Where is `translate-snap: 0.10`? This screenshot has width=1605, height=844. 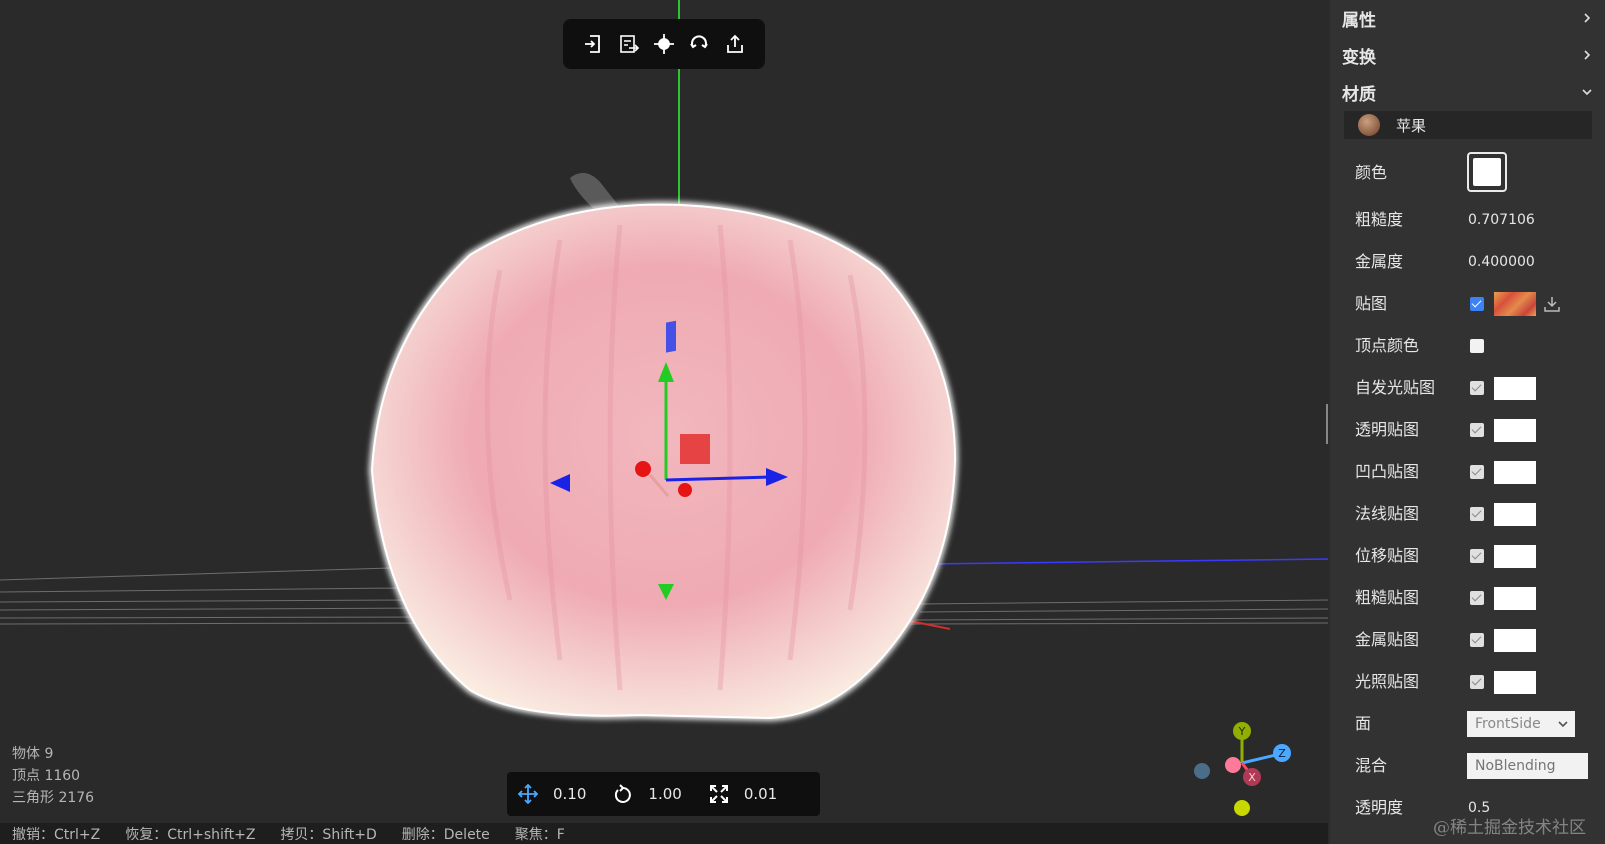 translate-snap: 0.10 is located at coordinates (551, 794).